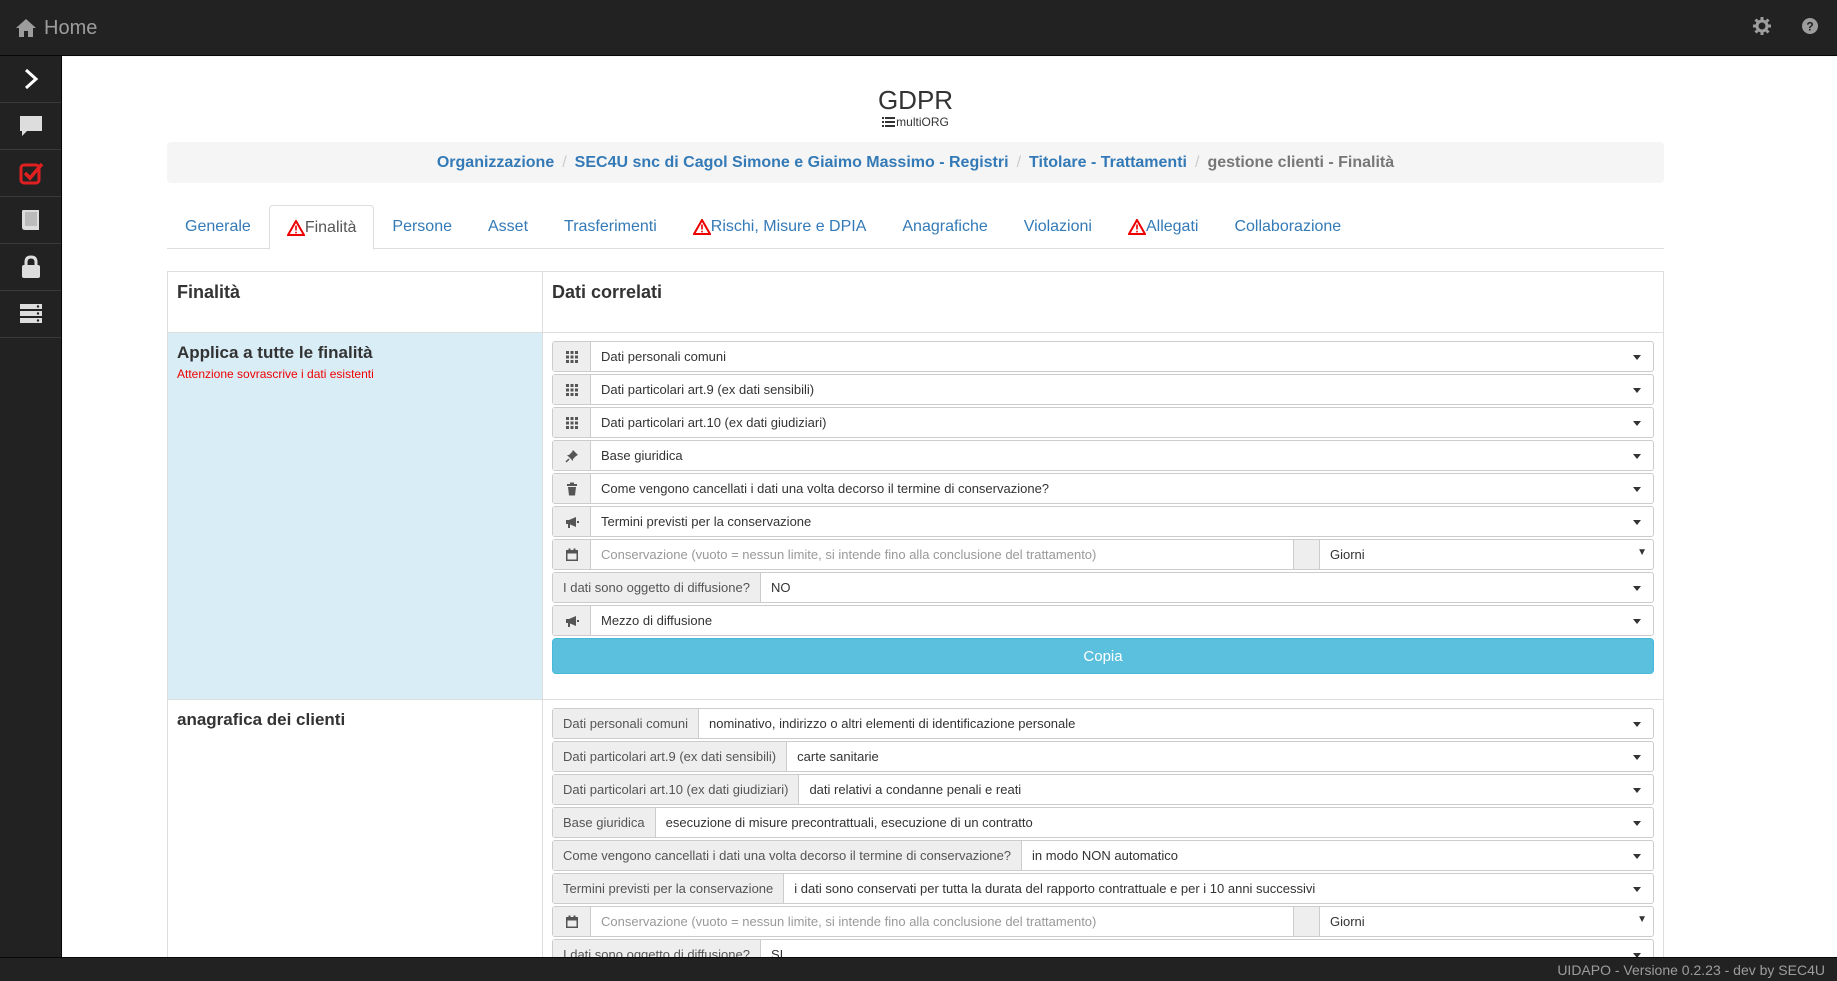  What do you see at coordinates (780, 227) in the screenshot?
I see `tab-rischi: Rischi, Misure e DPIA` at bounding box center [780, 227].